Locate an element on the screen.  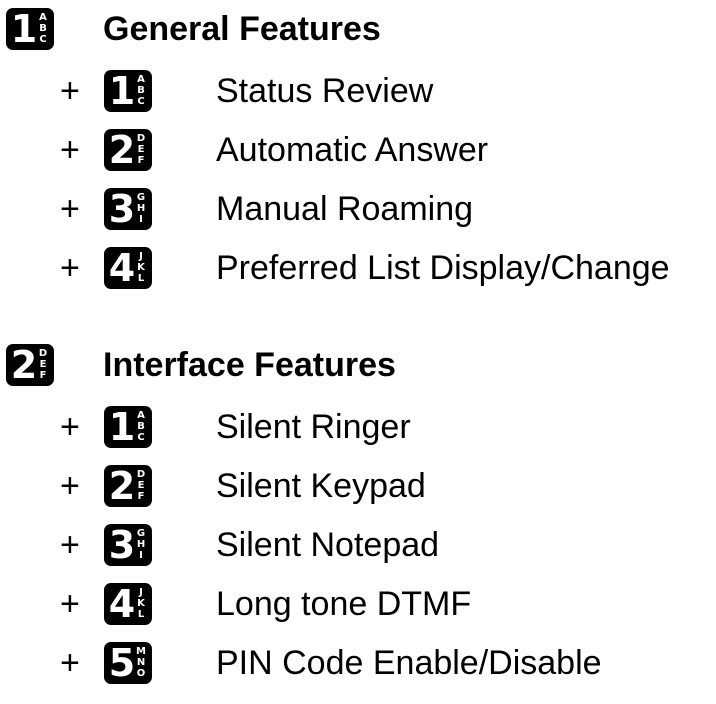
menu-item-pin-code: + 5 M N O PIN Code Enable/Disable is located at coordinates (358, 661).